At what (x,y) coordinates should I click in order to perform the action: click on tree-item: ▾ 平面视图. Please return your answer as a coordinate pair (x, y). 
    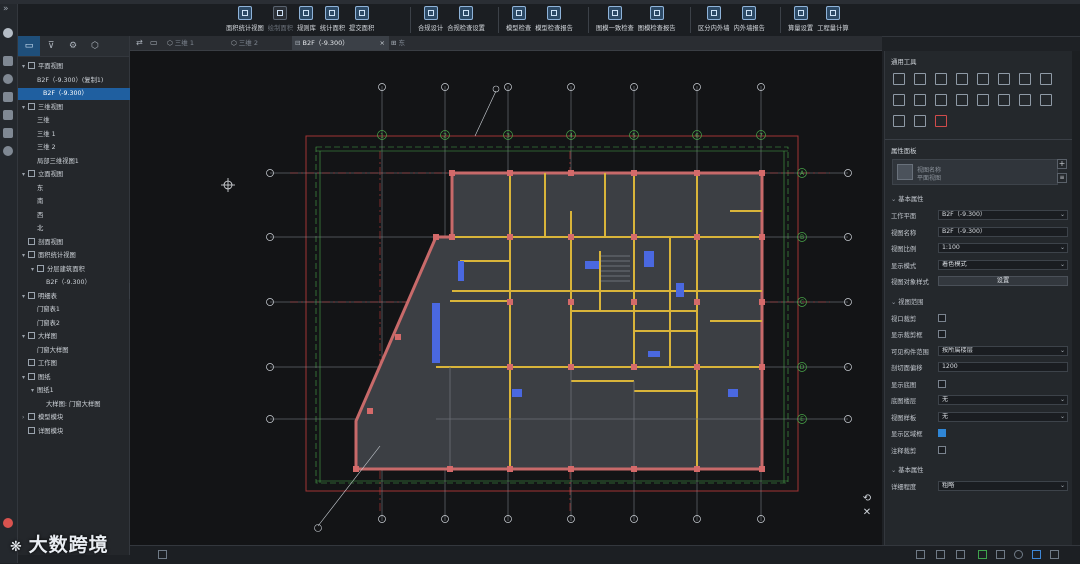
    Looking at the image, I should click on (42, 67).